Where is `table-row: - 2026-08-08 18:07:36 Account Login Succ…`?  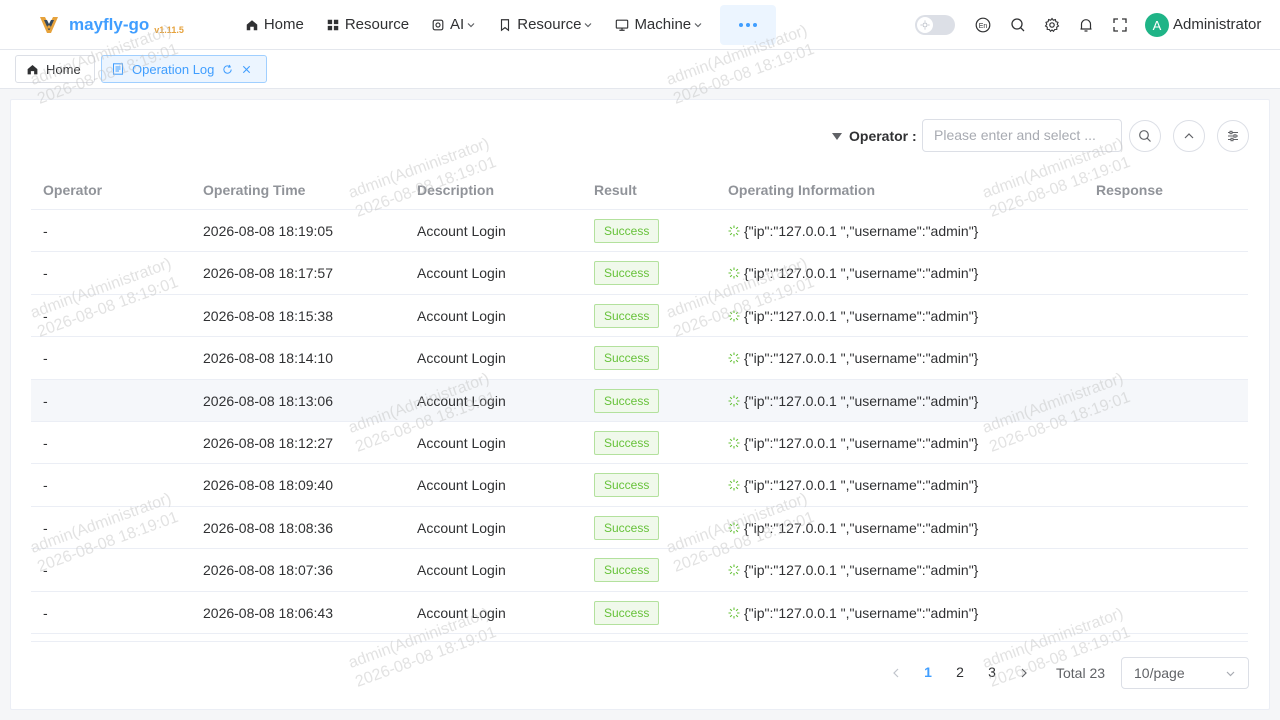 table-row: - 2026-08-08 18:07:36 Account Login Succ… is located at coordinates (639, 570).